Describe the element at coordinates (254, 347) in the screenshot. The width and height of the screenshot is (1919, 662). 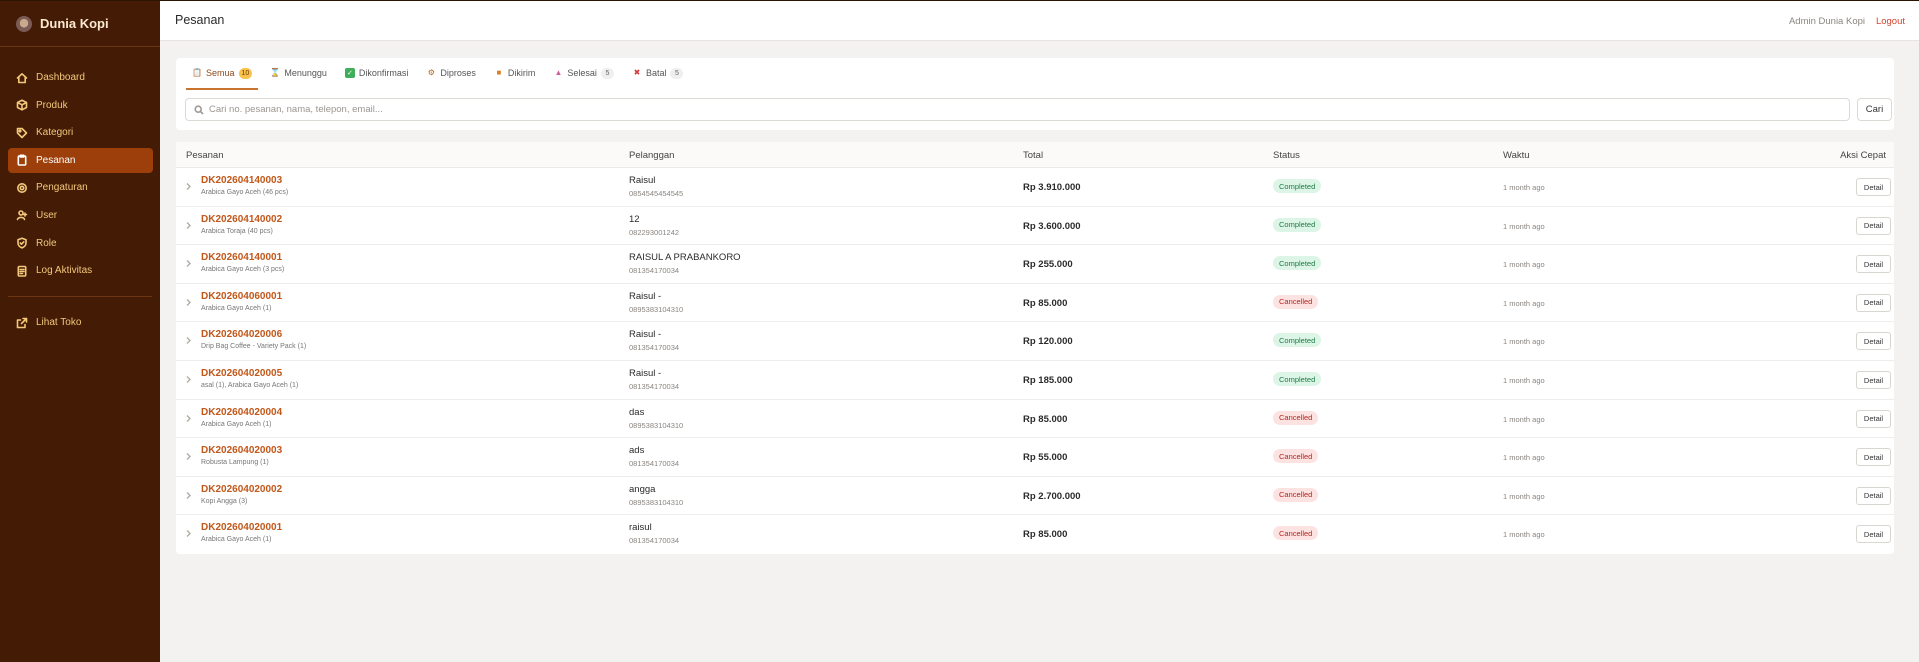
I see `order-items: Drip Bag Coffee - Variety Pack (1)` at that location.